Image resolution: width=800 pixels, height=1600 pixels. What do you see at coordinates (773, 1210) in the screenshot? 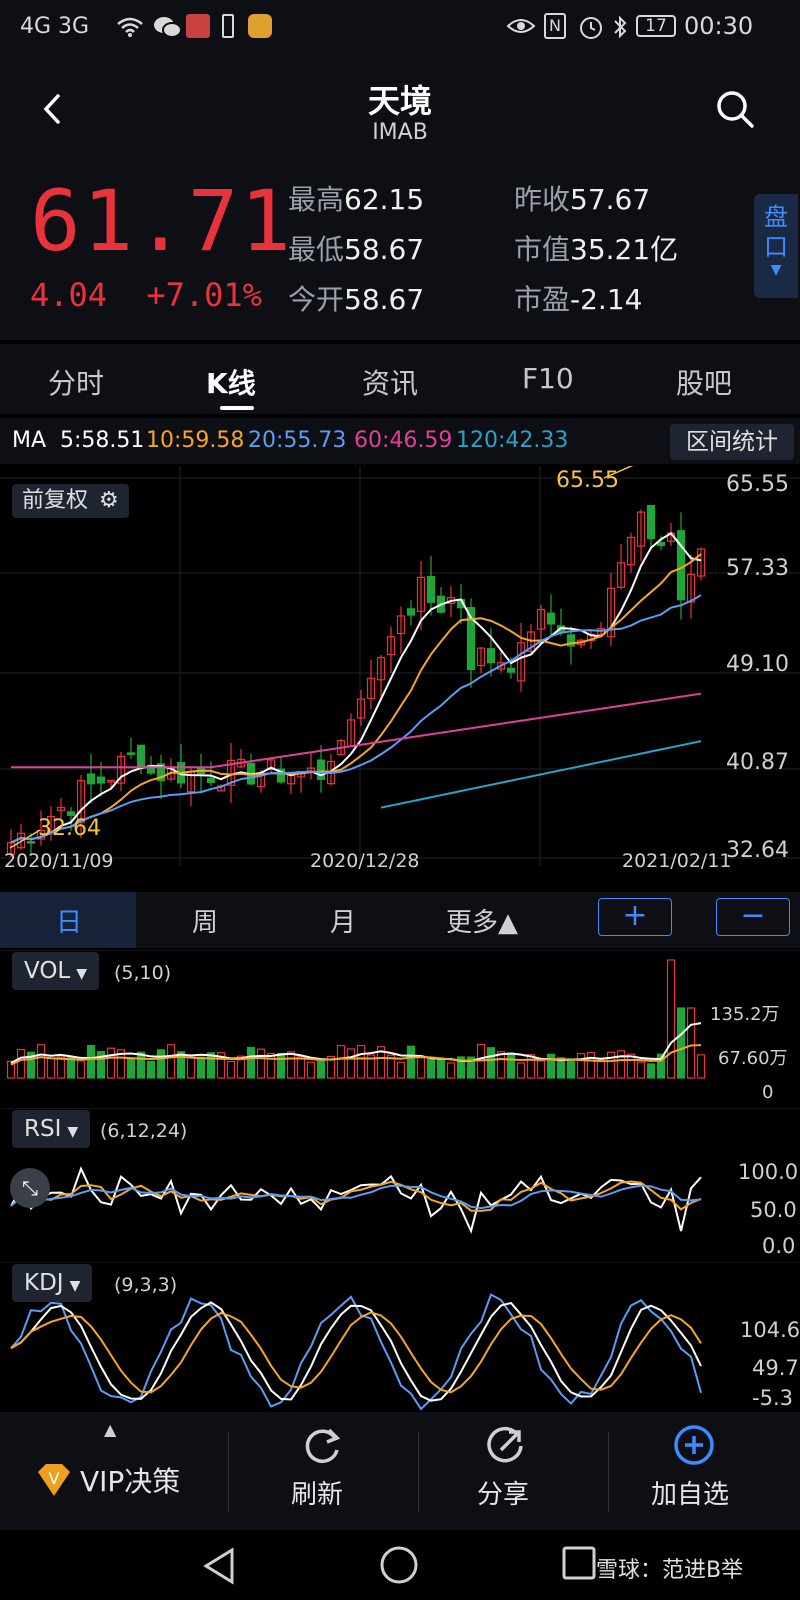
I see `rsi-tick-1: 50.0` at bounding box center [773, 1210].